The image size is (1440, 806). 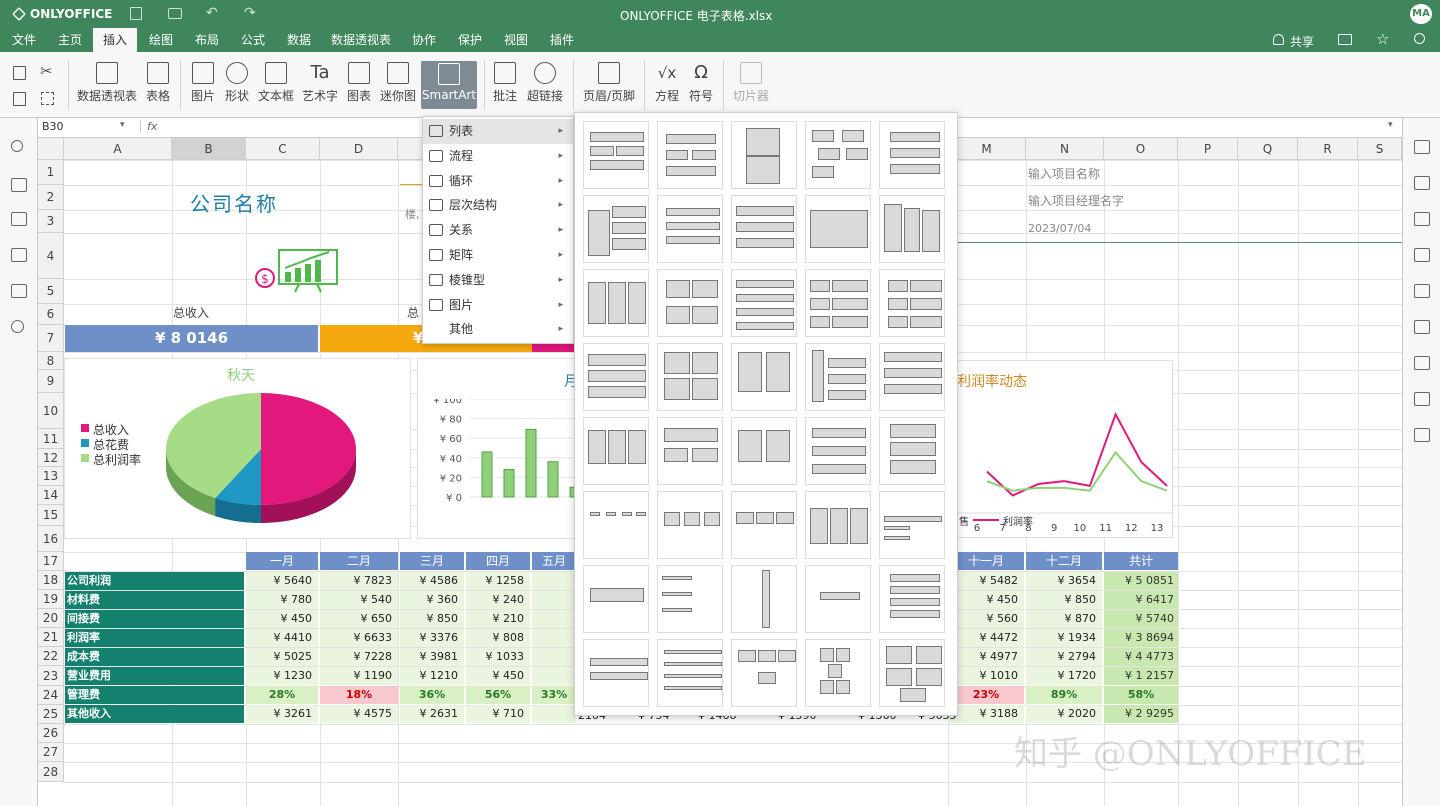 I want to click on print-icon, so click(x=175, y=13).